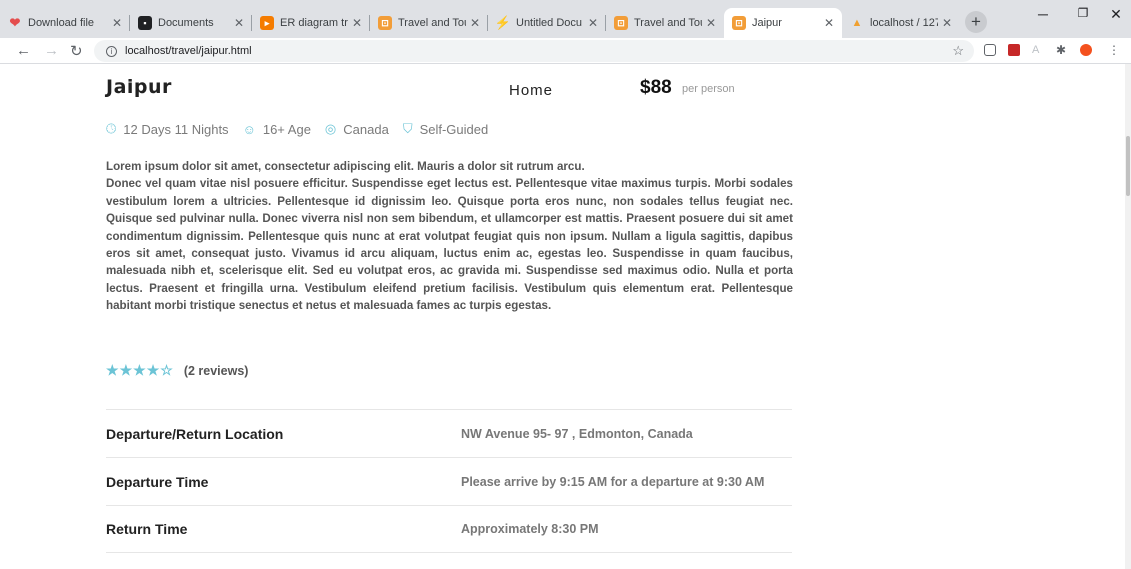 This screenshot has width=1131, height=569. What do you see at coordinates (976, 22) in the screenshot?
I see `new-tab-button: +` at bounding box center [976, 22].